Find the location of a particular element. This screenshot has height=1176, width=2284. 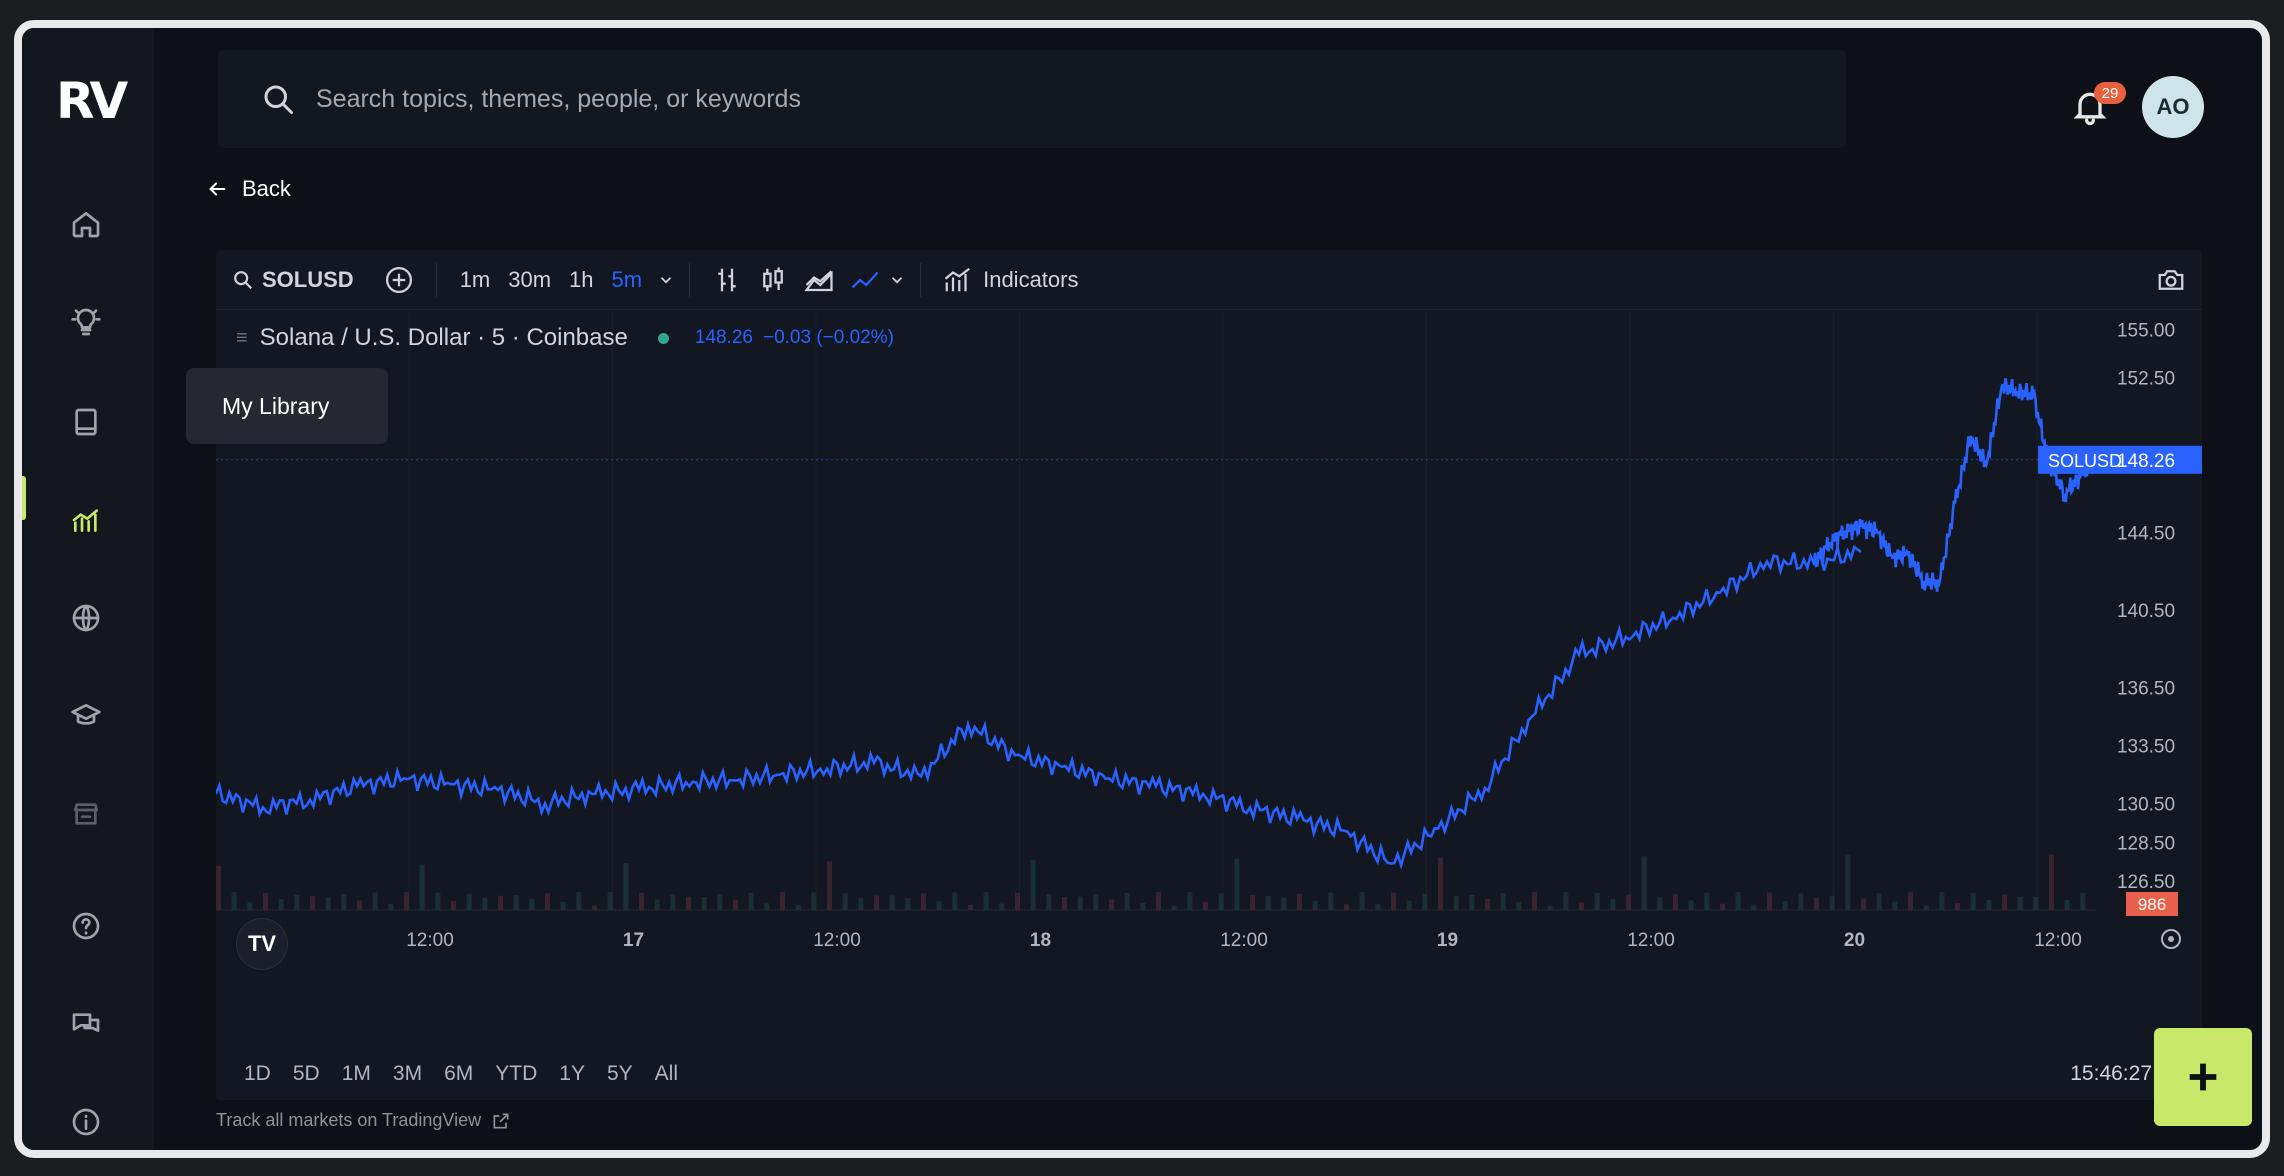

interval-5m: 5m is located at coordinates (627, 280).